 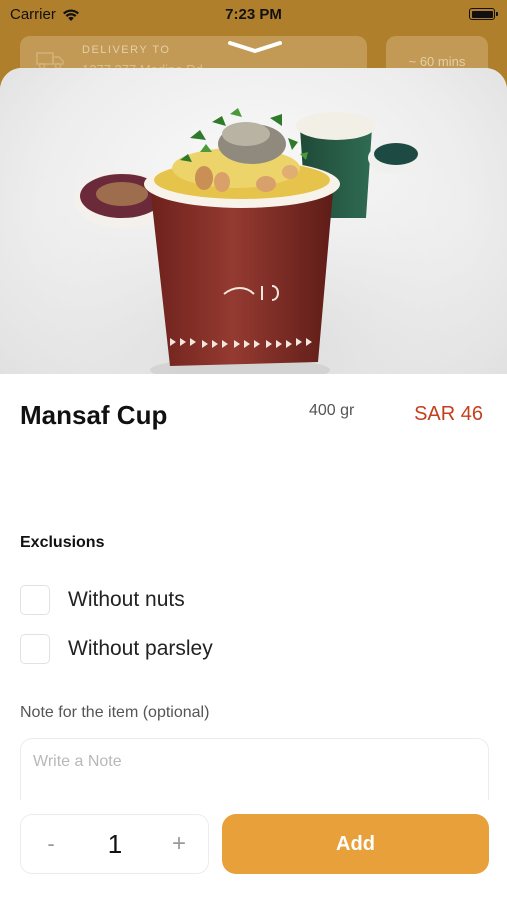 What do you see at coordinates (51, 844) in the screenshot?
I see `decrease-quantity-button: -` at bounding box center [51, 844].